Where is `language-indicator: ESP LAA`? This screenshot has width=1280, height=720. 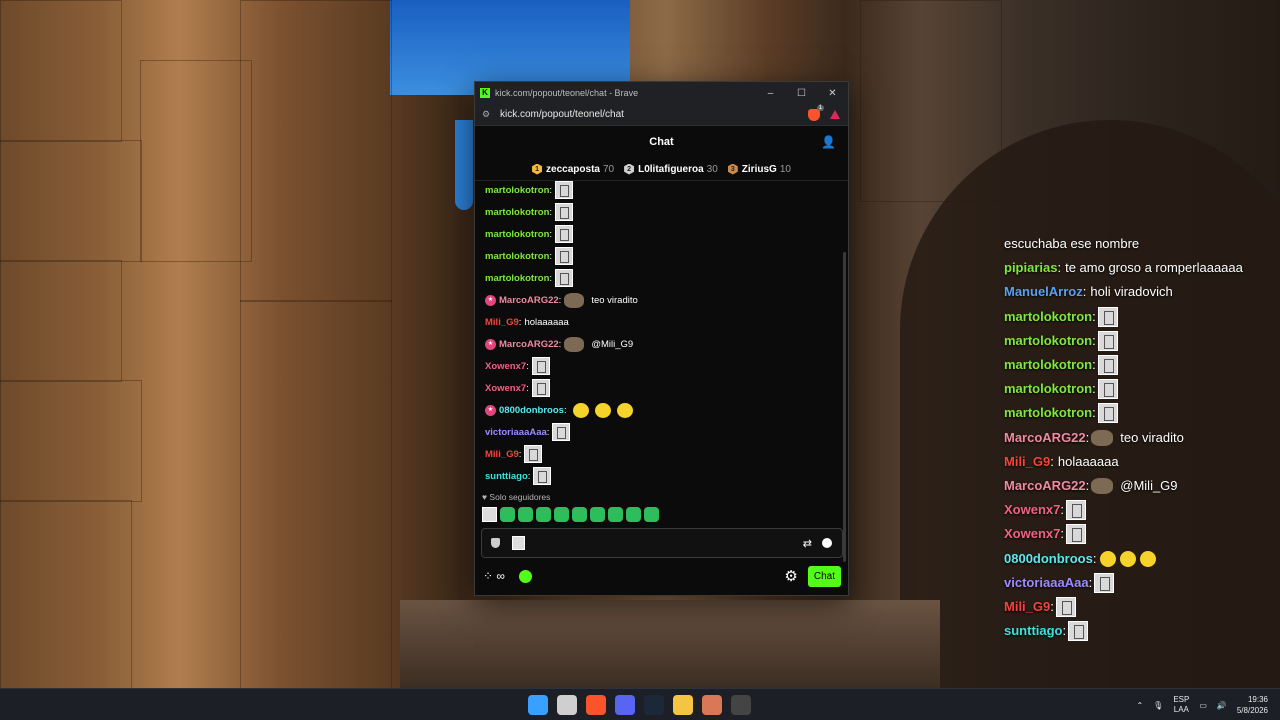 language-indicator: ESP LAA is located at coordinates (1181, 705).